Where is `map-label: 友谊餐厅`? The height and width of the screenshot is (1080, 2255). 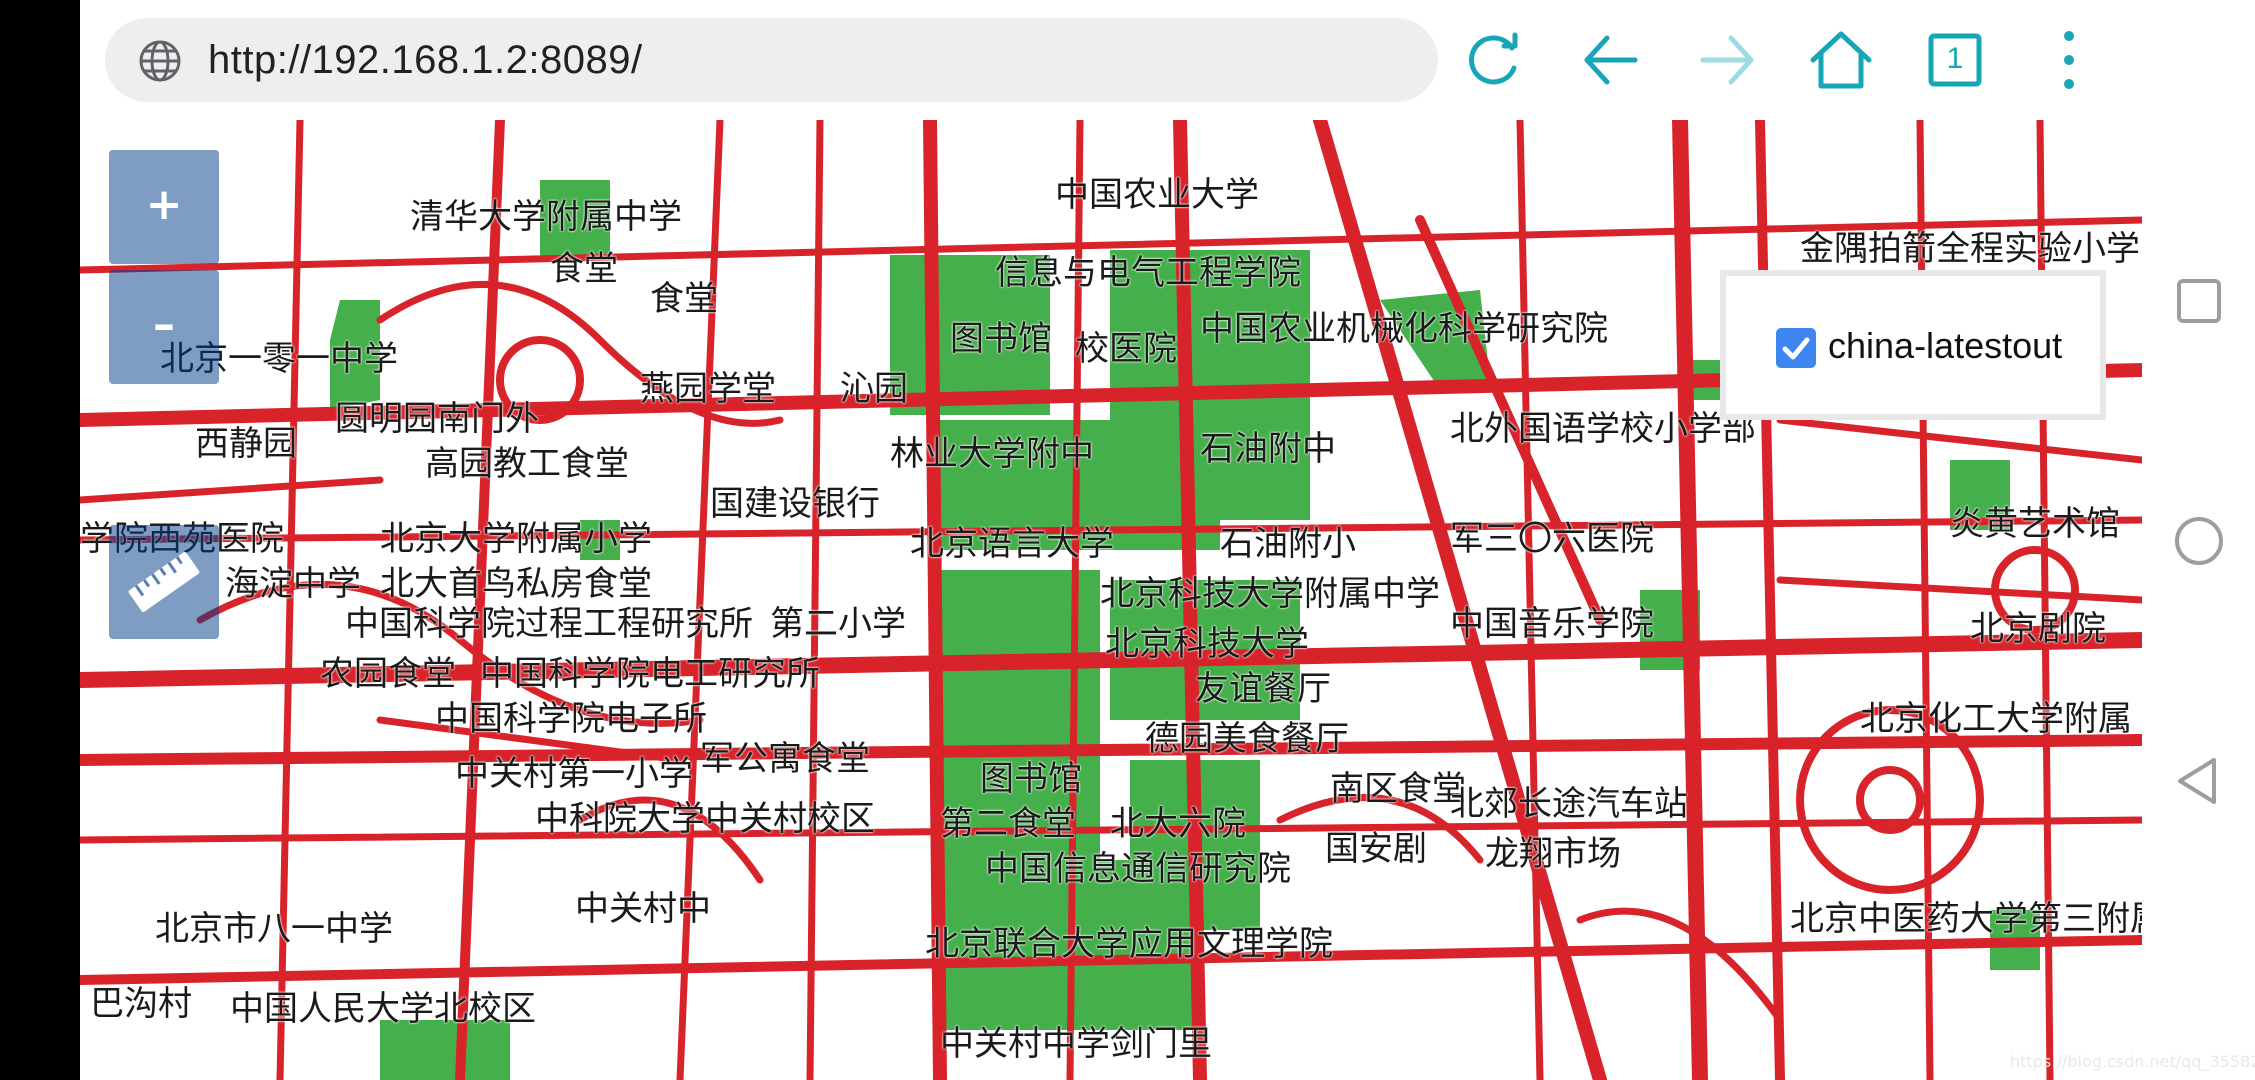 map-label: 友谊餐厅 is located at coordinates (1263, 689).